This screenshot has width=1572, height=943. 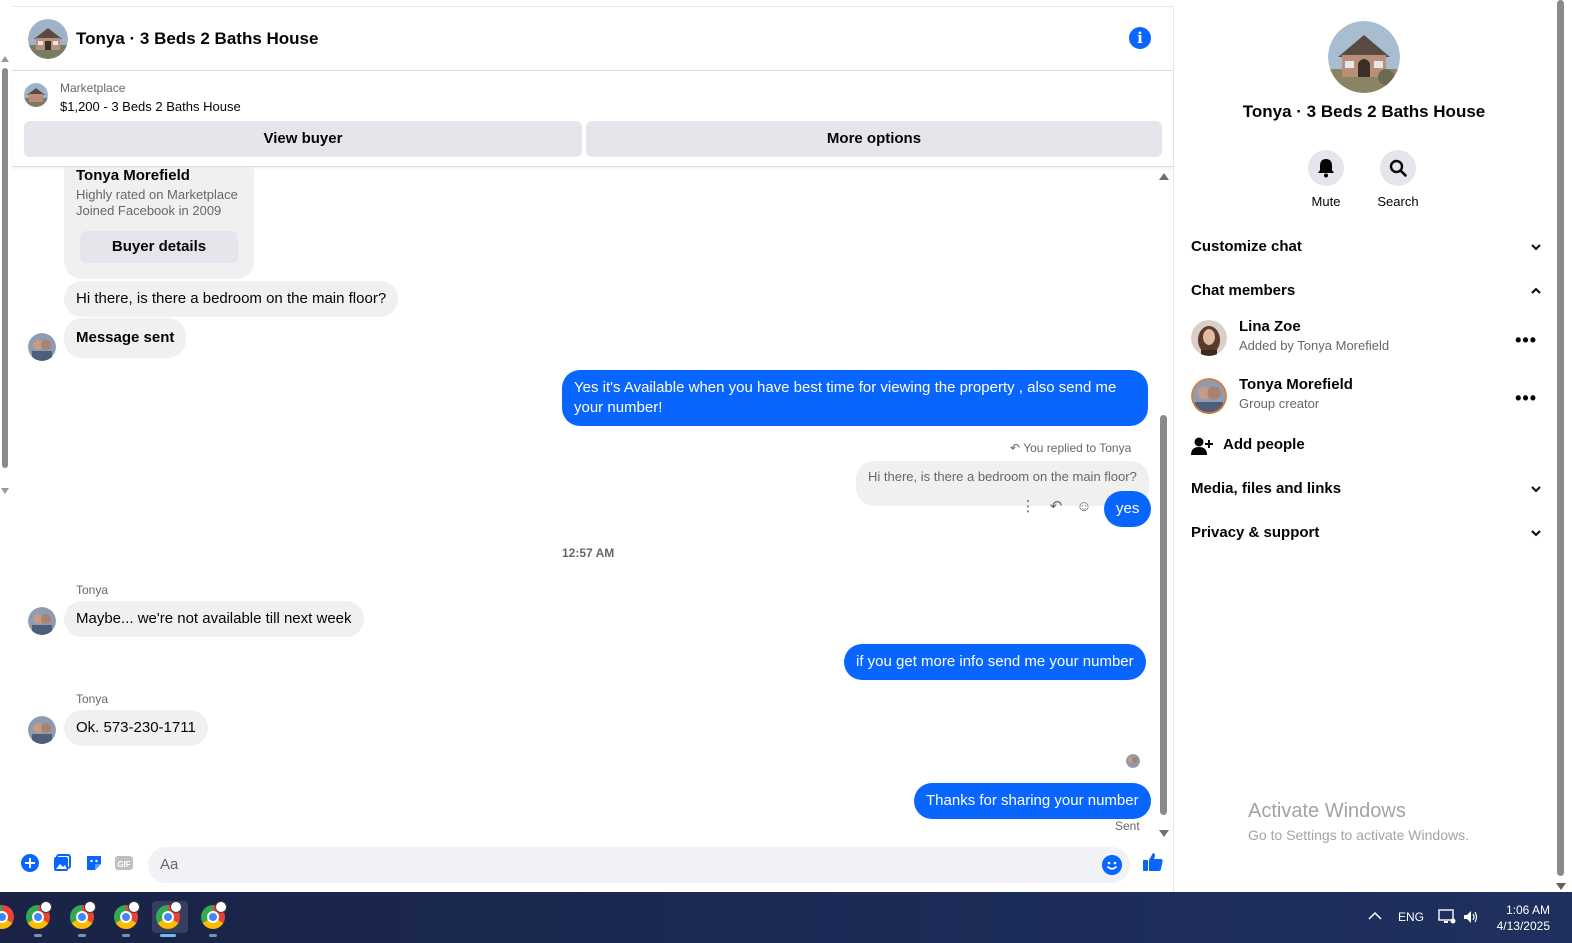 I want to click on chat-avatar, so click(x=48, y=38).